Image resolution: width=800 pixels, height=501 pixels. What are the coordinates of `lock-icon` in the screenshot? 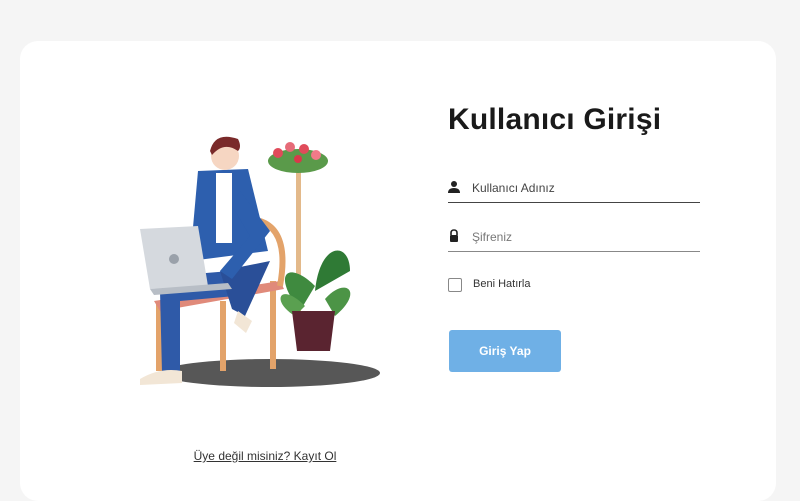 It's located at (454, 235).